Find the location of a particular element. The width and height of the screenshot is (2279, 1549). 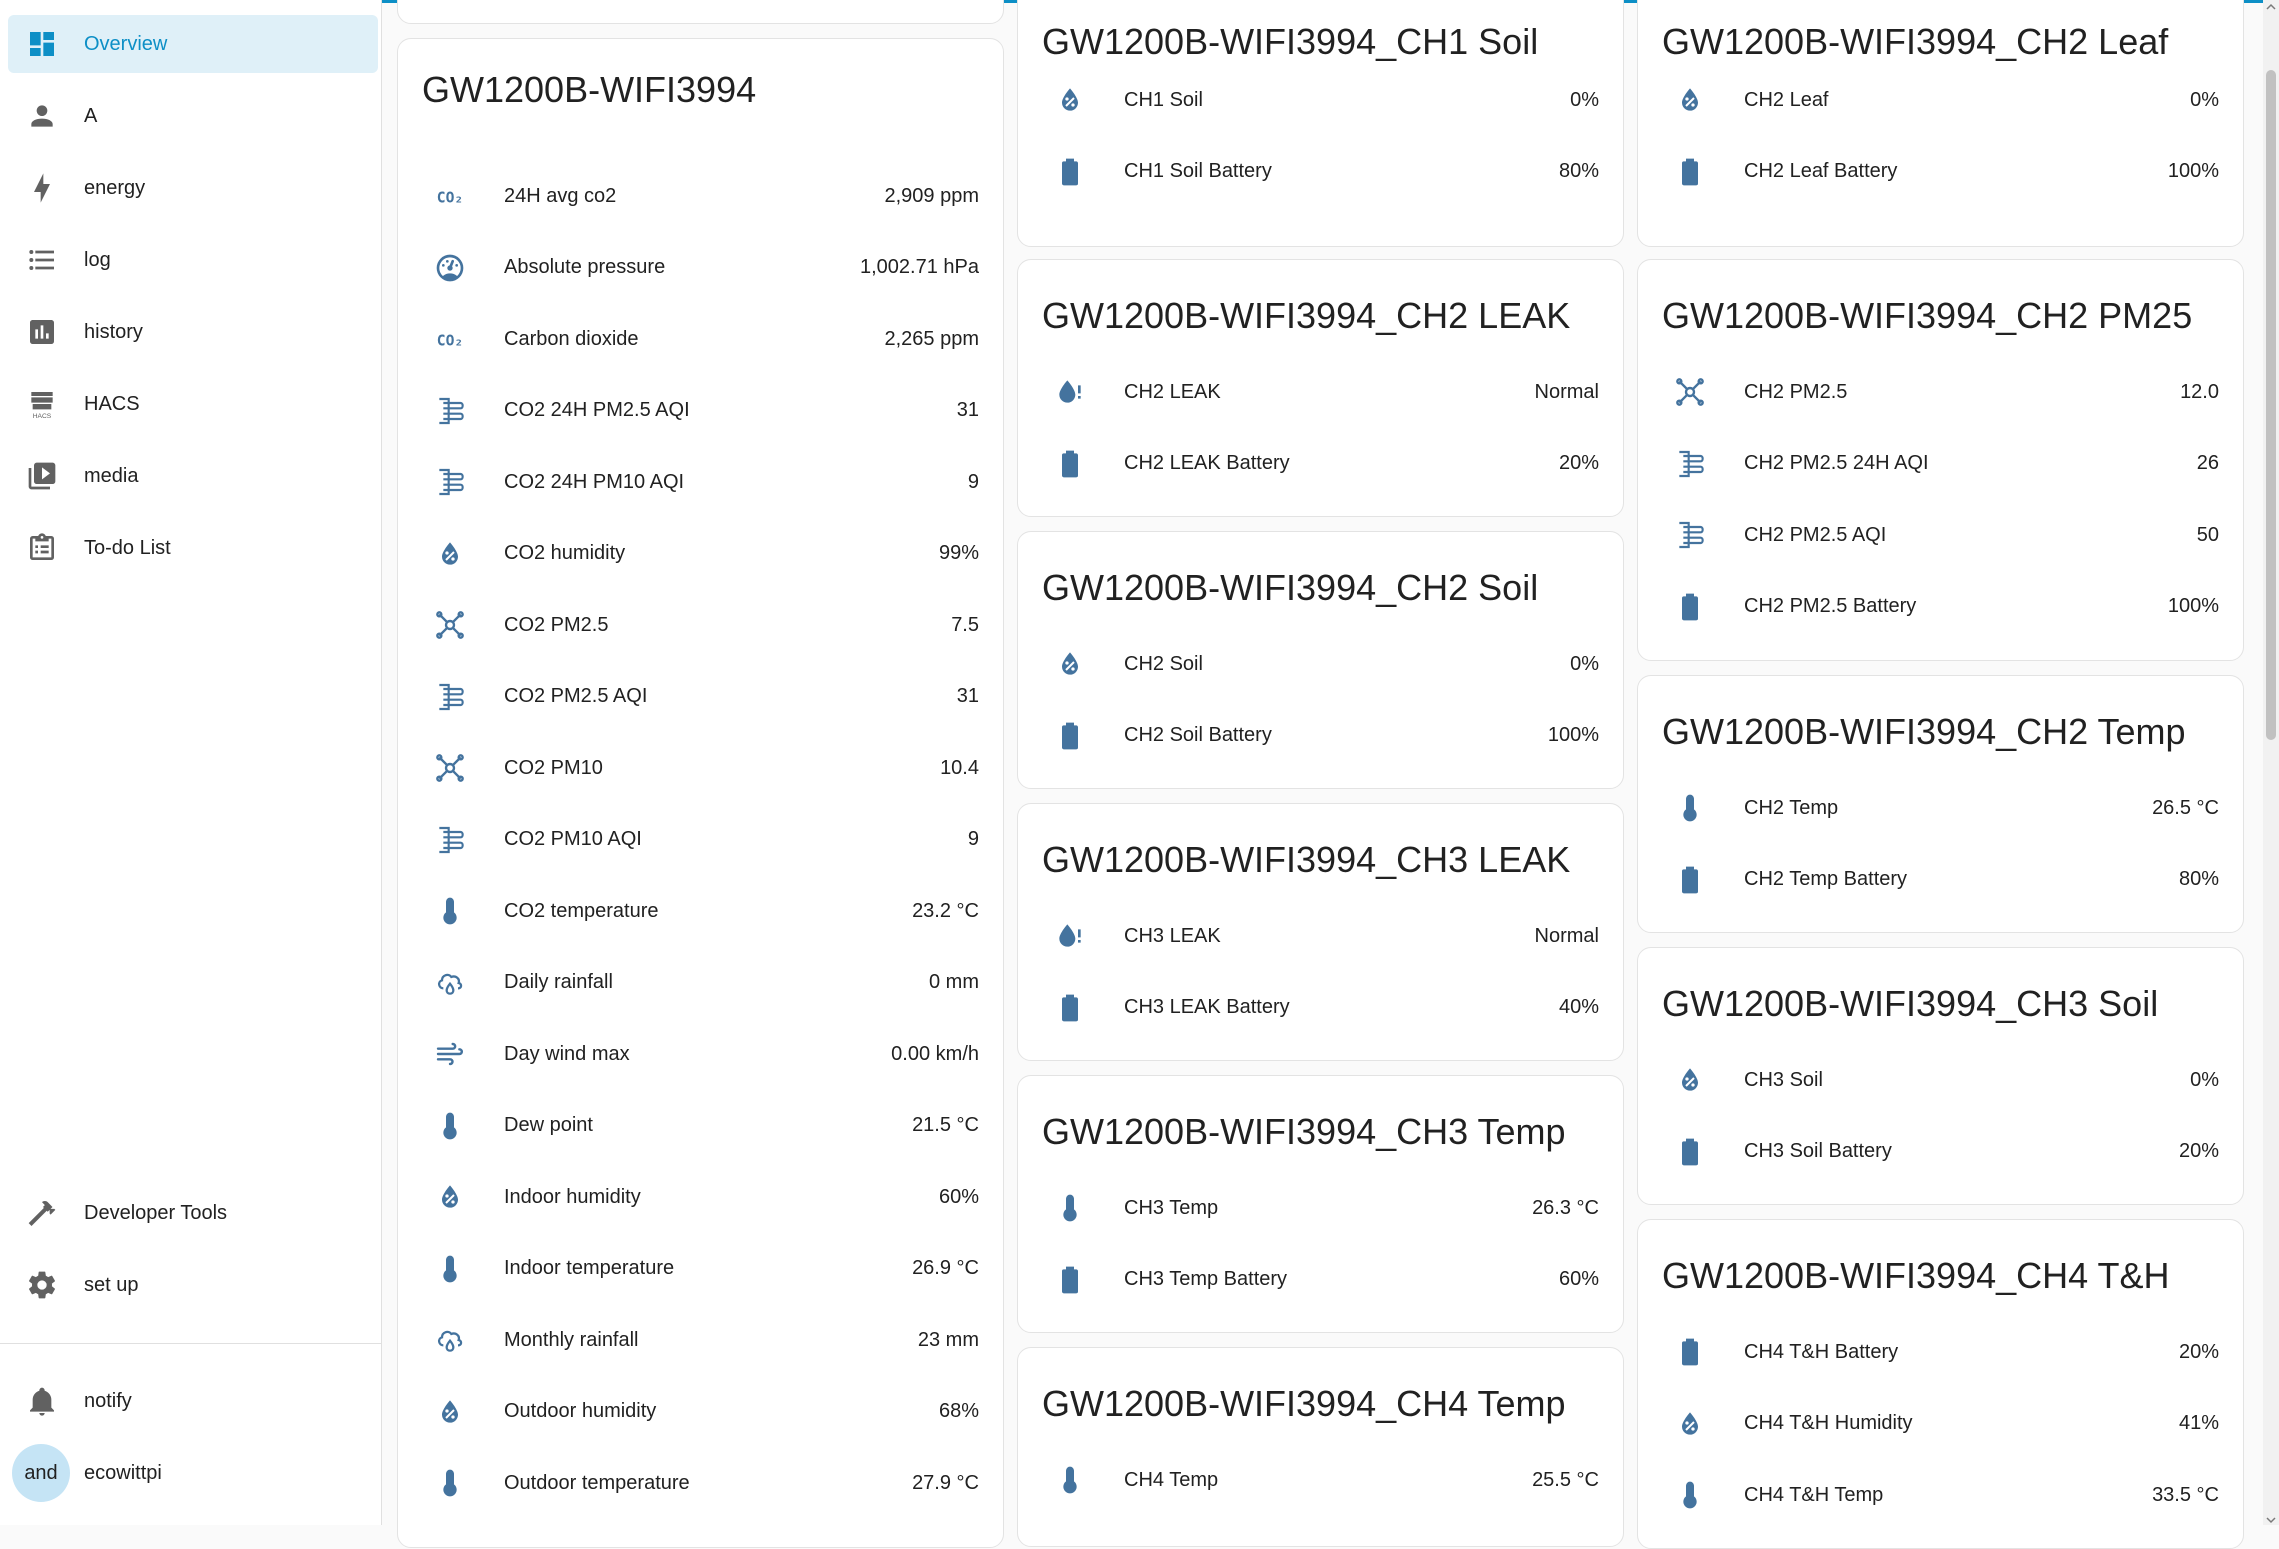

entity-row: CH2 Temp 26.5 °C is located at coordinates (1940, 808).